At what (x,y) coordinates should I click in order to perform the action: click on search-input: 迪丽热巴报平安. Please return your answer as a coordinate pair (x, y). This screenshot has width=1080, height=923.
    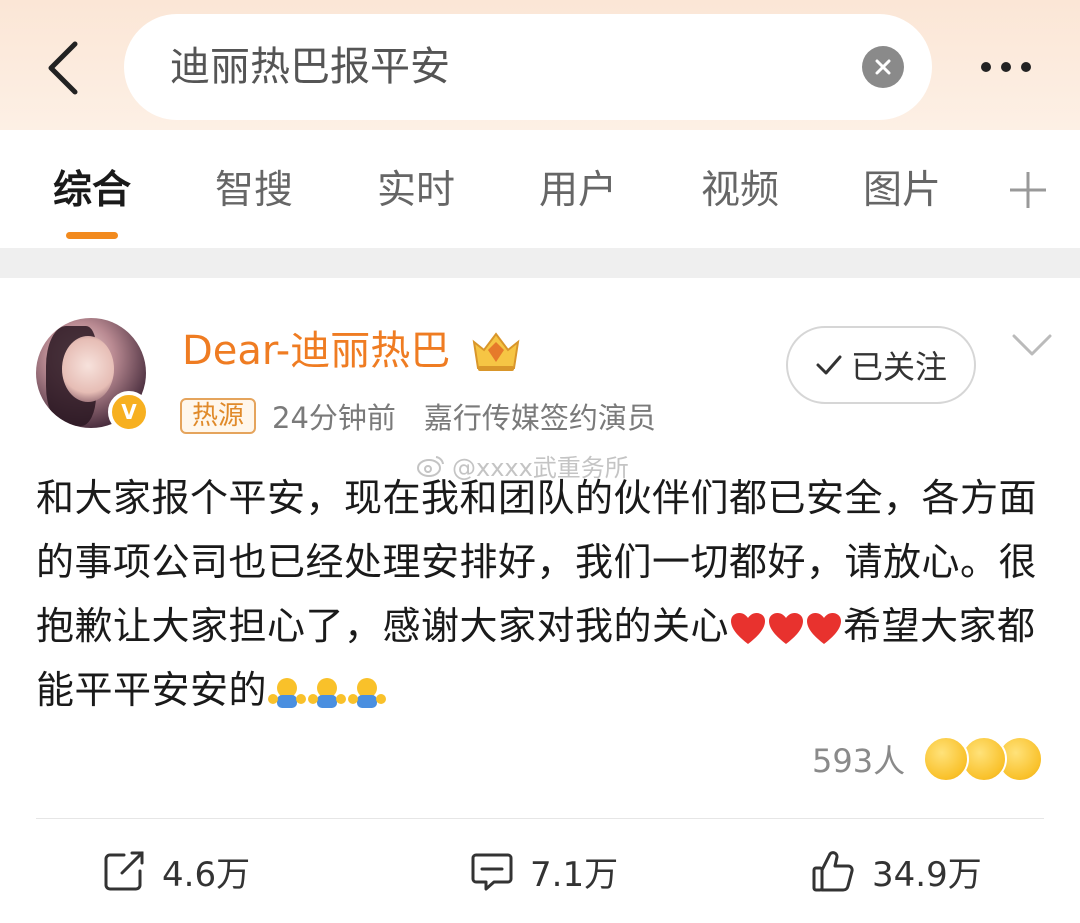
    Looking at the image, I should click on (528, 67).